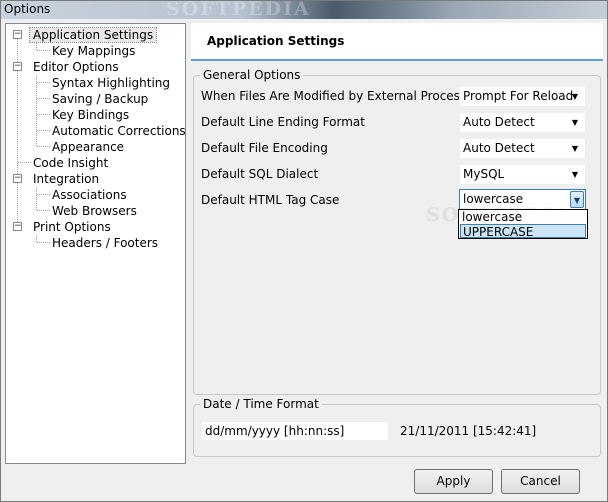 This screenshot has height=502, width=608. I want to click on line-ending-label: Default Line Ending Format, so click(283, 122).